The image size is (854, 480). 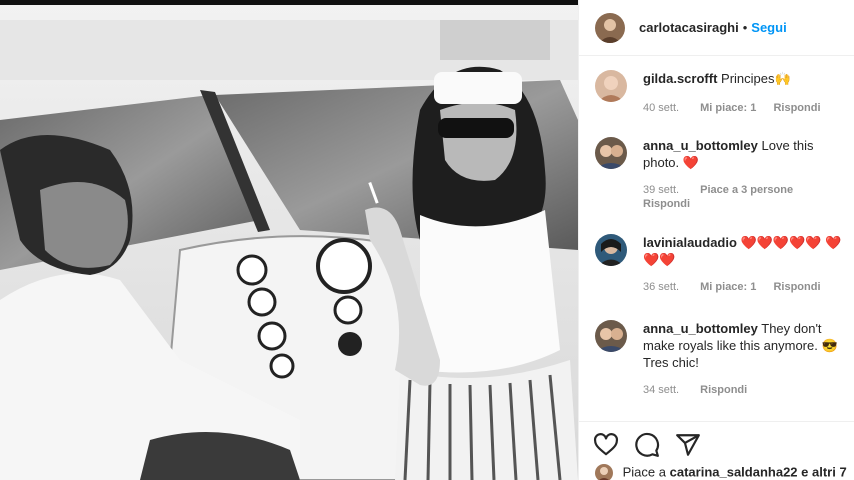 What do you see at coordinates (689, 27) in the screenshot?
I see `post-username: carlotacasiraghi` at bounding box center [689, 27].